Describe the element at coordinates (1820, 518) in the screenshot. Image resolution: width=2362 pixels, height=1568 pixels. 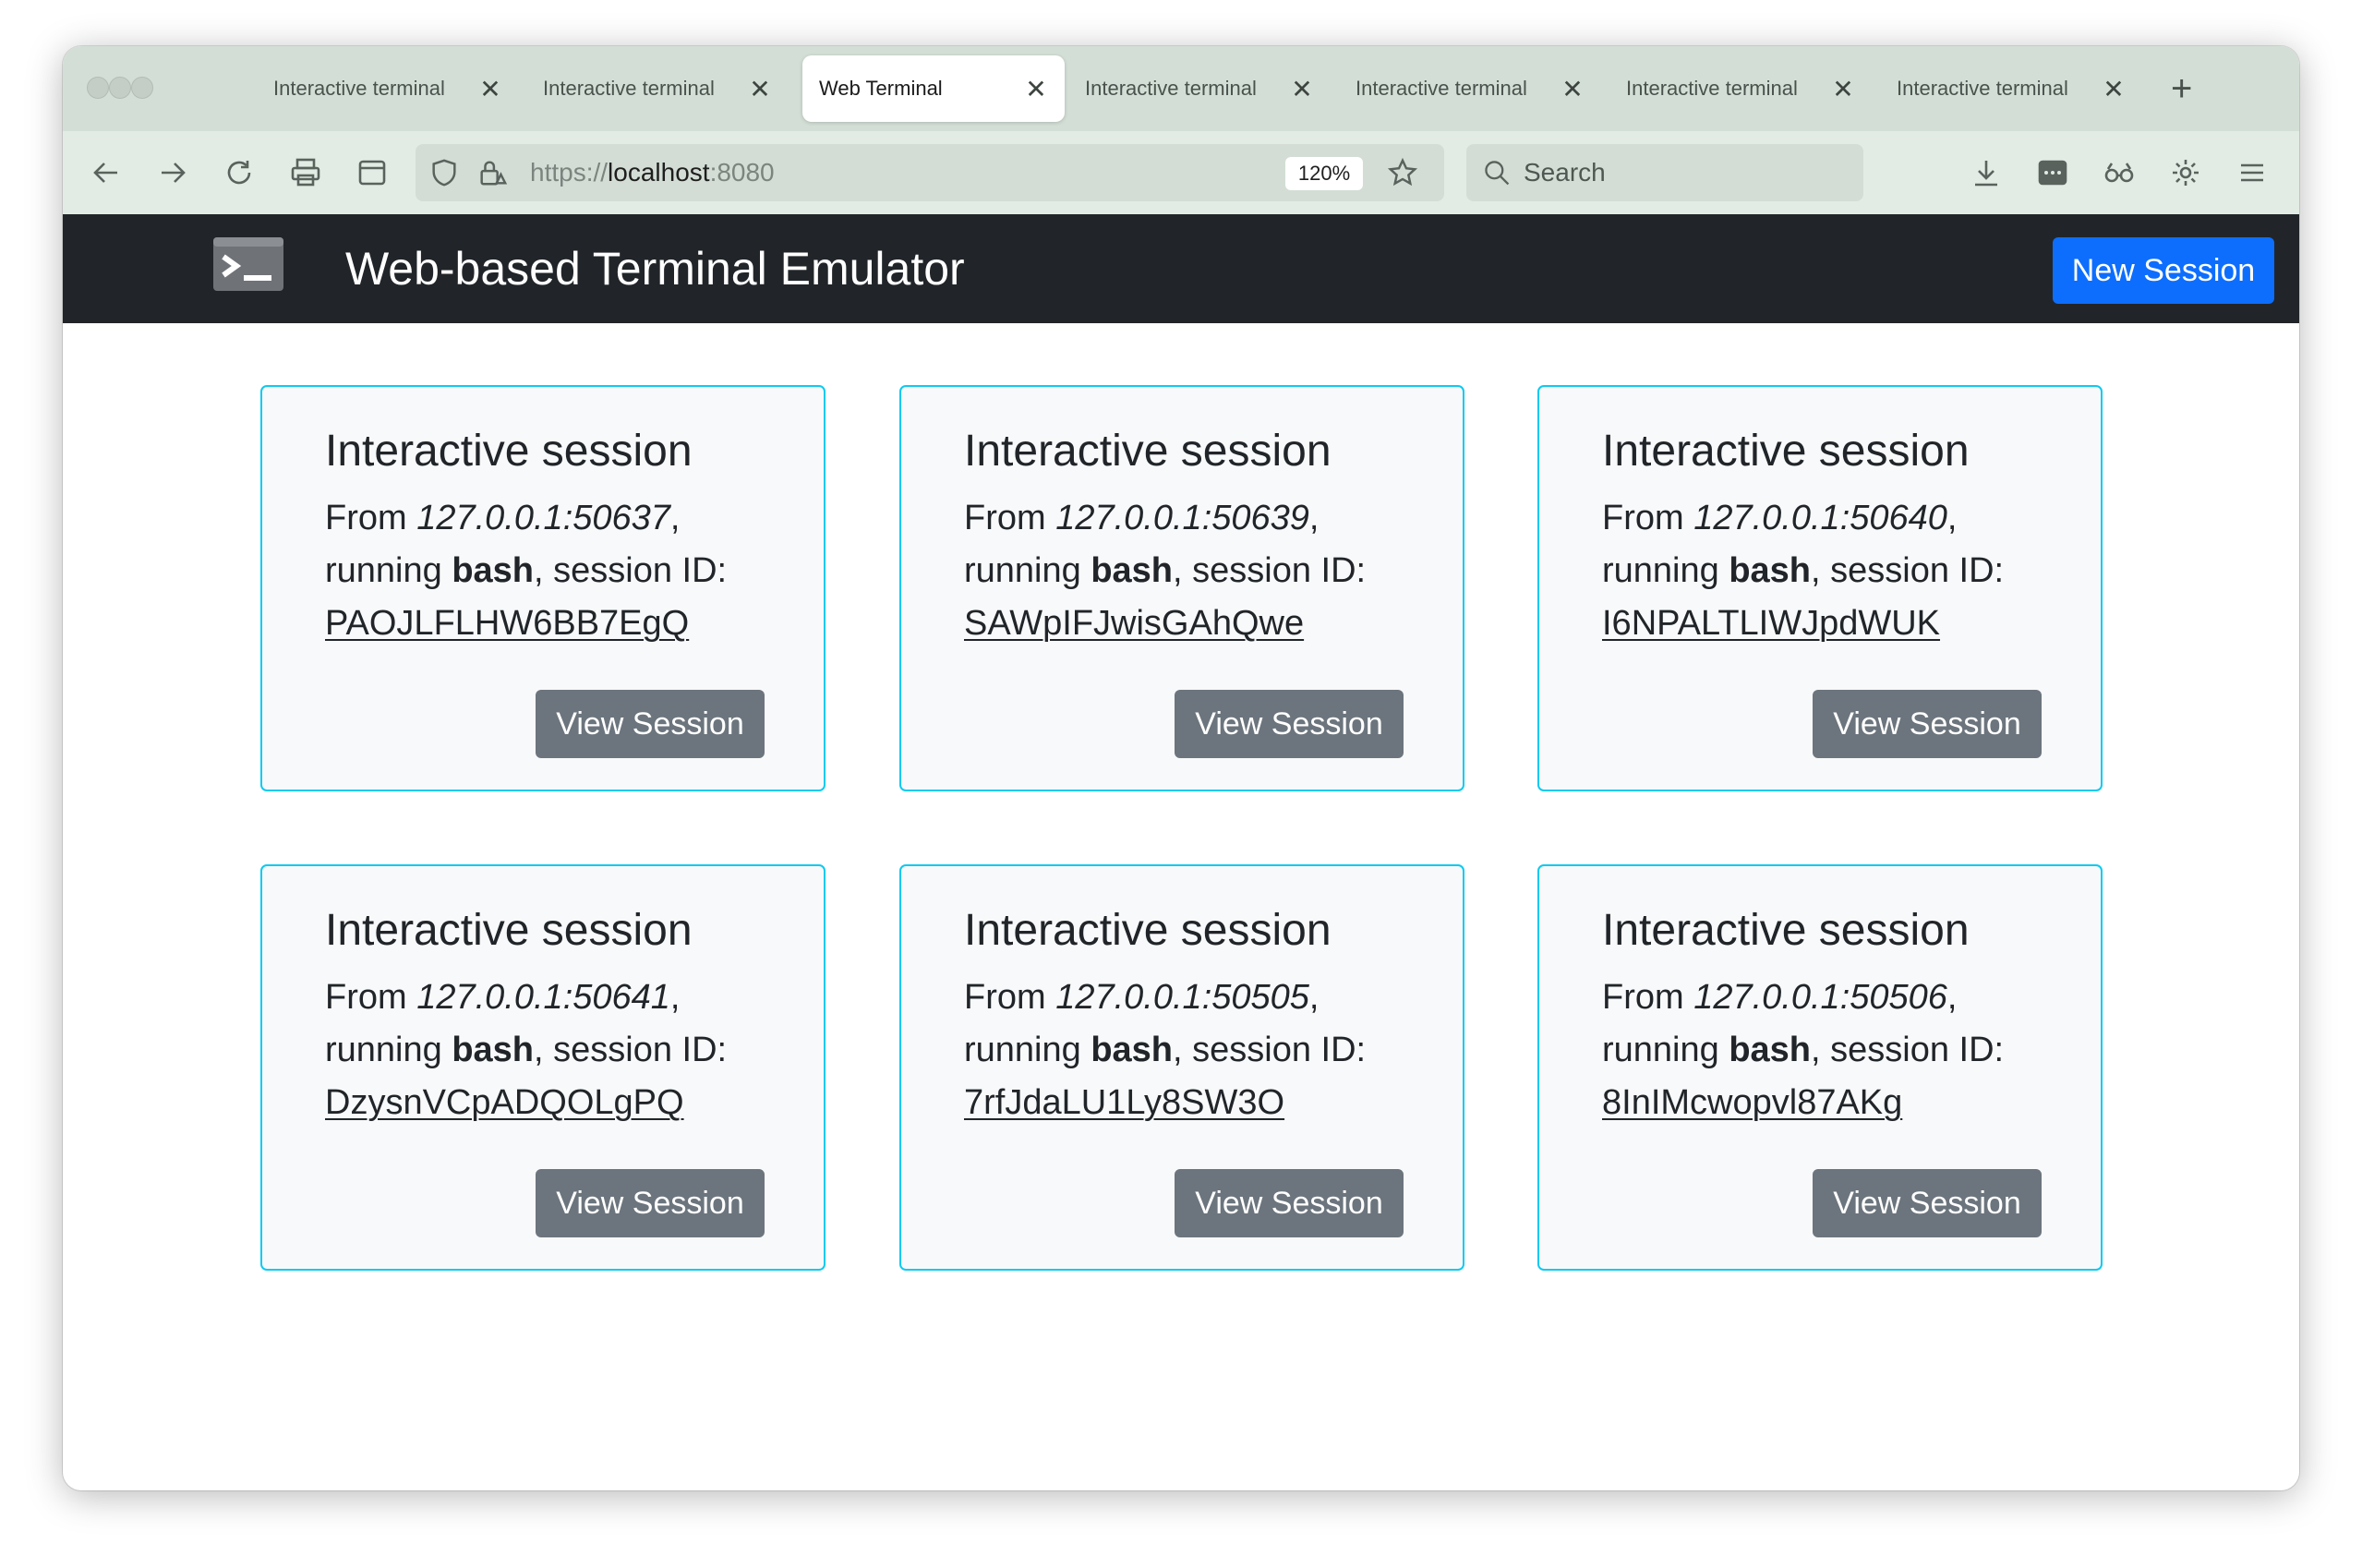
I see `client-address: 127.0.0.1:50640` at that location.